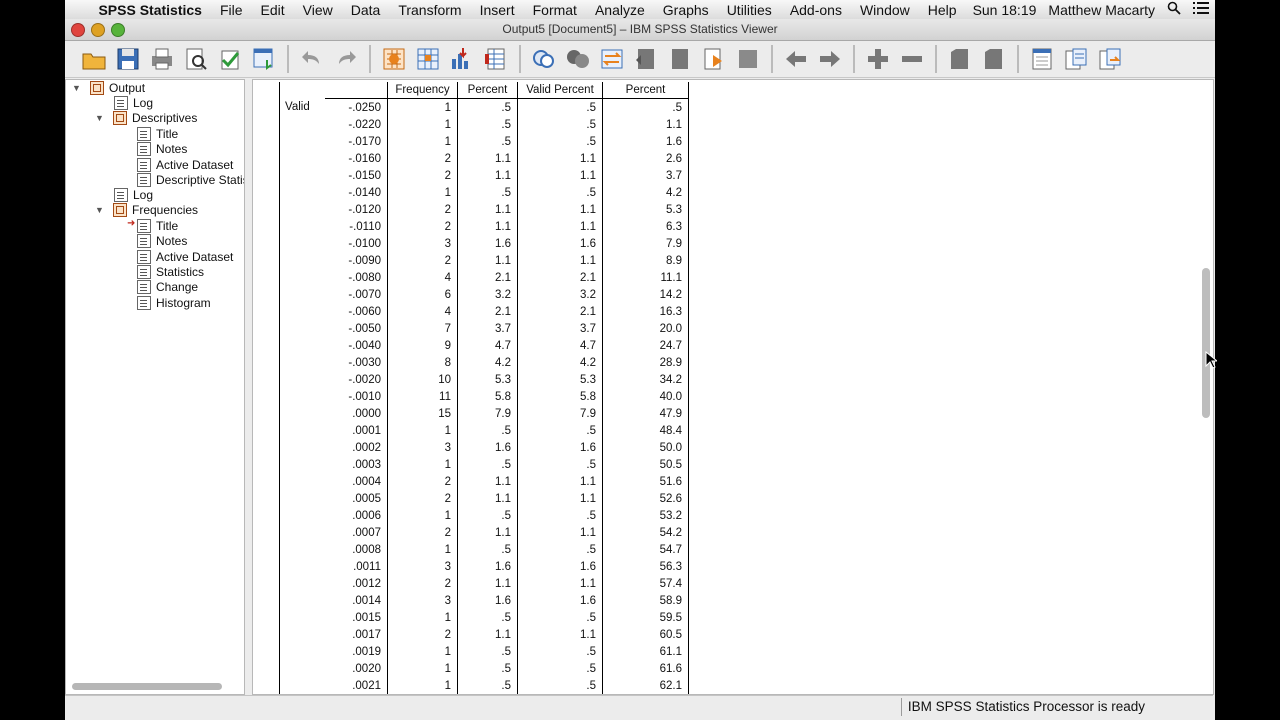 The image size is (1280, 720). Describe the element at coordinates (912, 59) in the screenshot. I see `collapse-minus-icon` at that location.